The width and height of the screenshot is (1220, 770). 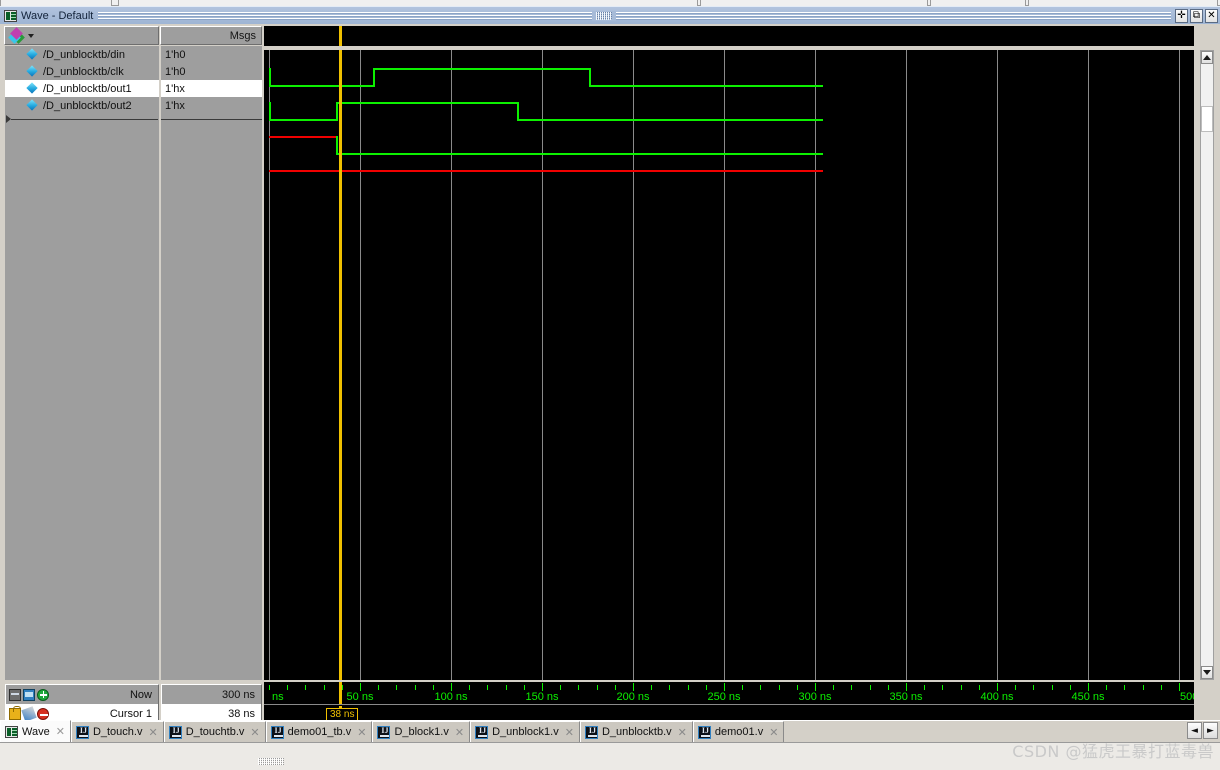 I want to click on chevron-down-icon, so click(x=31, y=35).